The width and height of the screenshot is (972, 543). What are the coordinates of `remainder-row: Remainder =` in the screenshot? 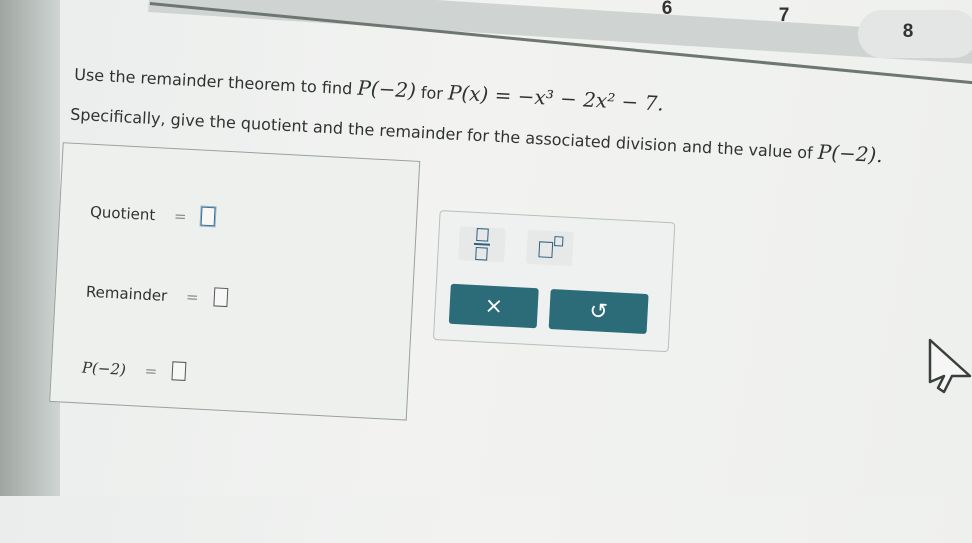 It's located at (156, 294).